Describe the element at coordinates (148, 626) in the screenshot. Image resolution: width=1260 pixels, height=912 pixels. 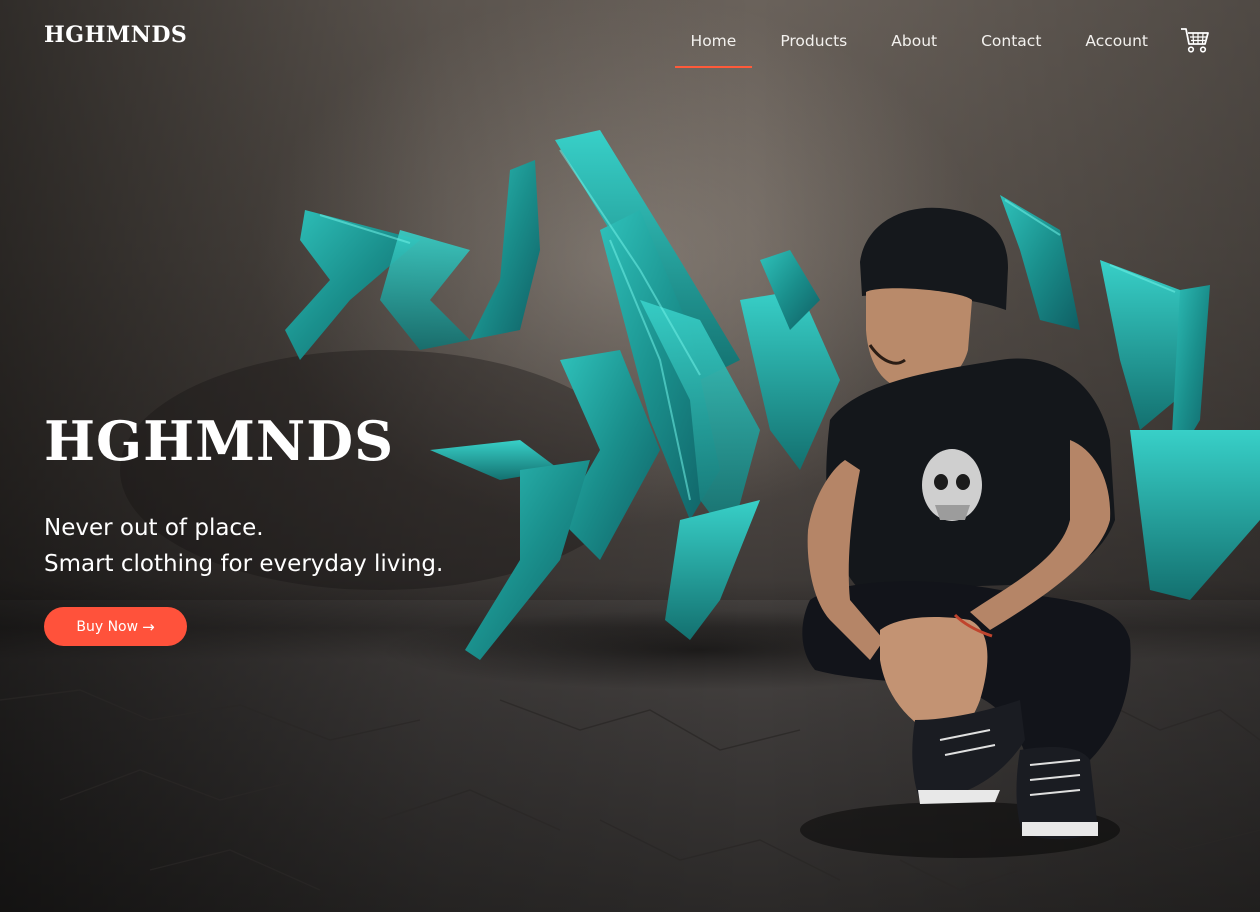
I see `arrow-right-icon: →` at that location.